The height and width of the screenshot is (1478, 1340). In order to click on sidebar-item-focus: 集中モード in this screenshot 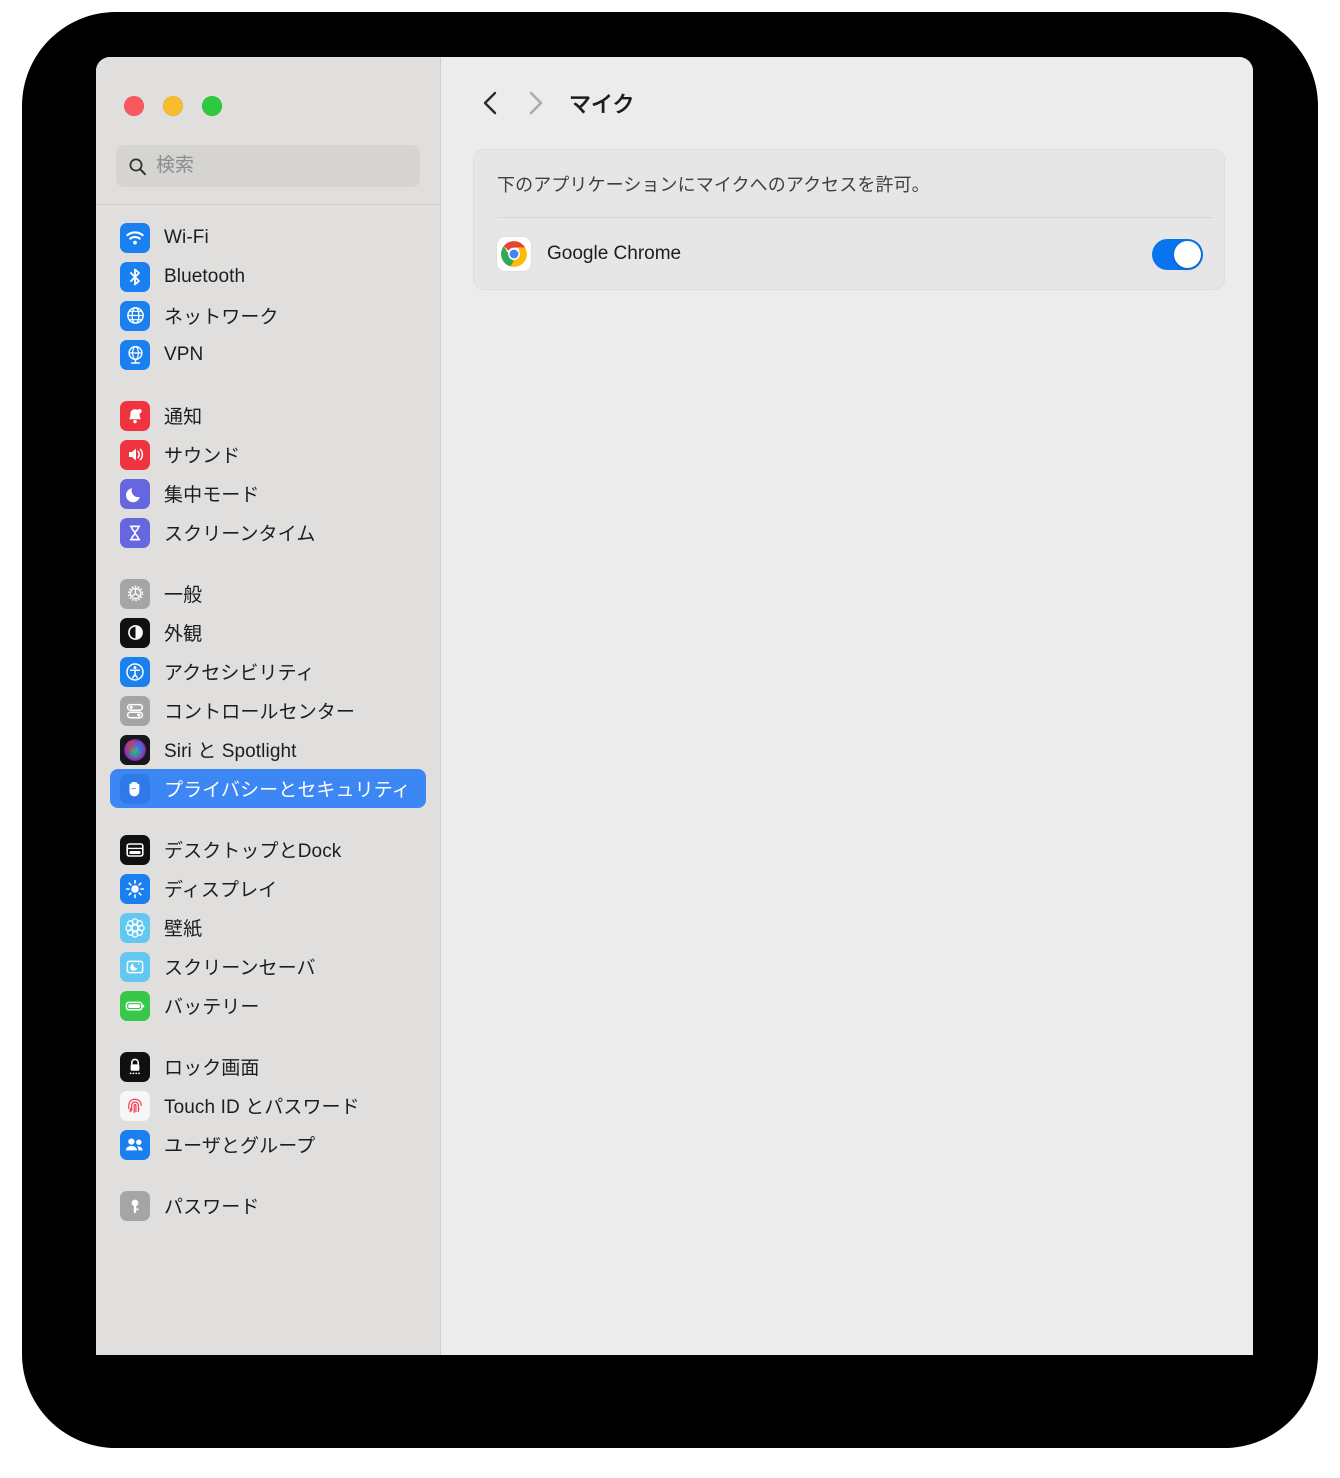, I will do `click(268, 493)`.